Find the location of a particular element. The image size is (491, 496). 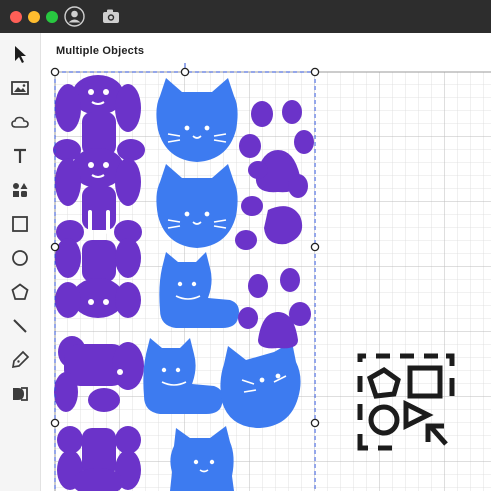

cloud-icon is located at coordinates (20, 122).